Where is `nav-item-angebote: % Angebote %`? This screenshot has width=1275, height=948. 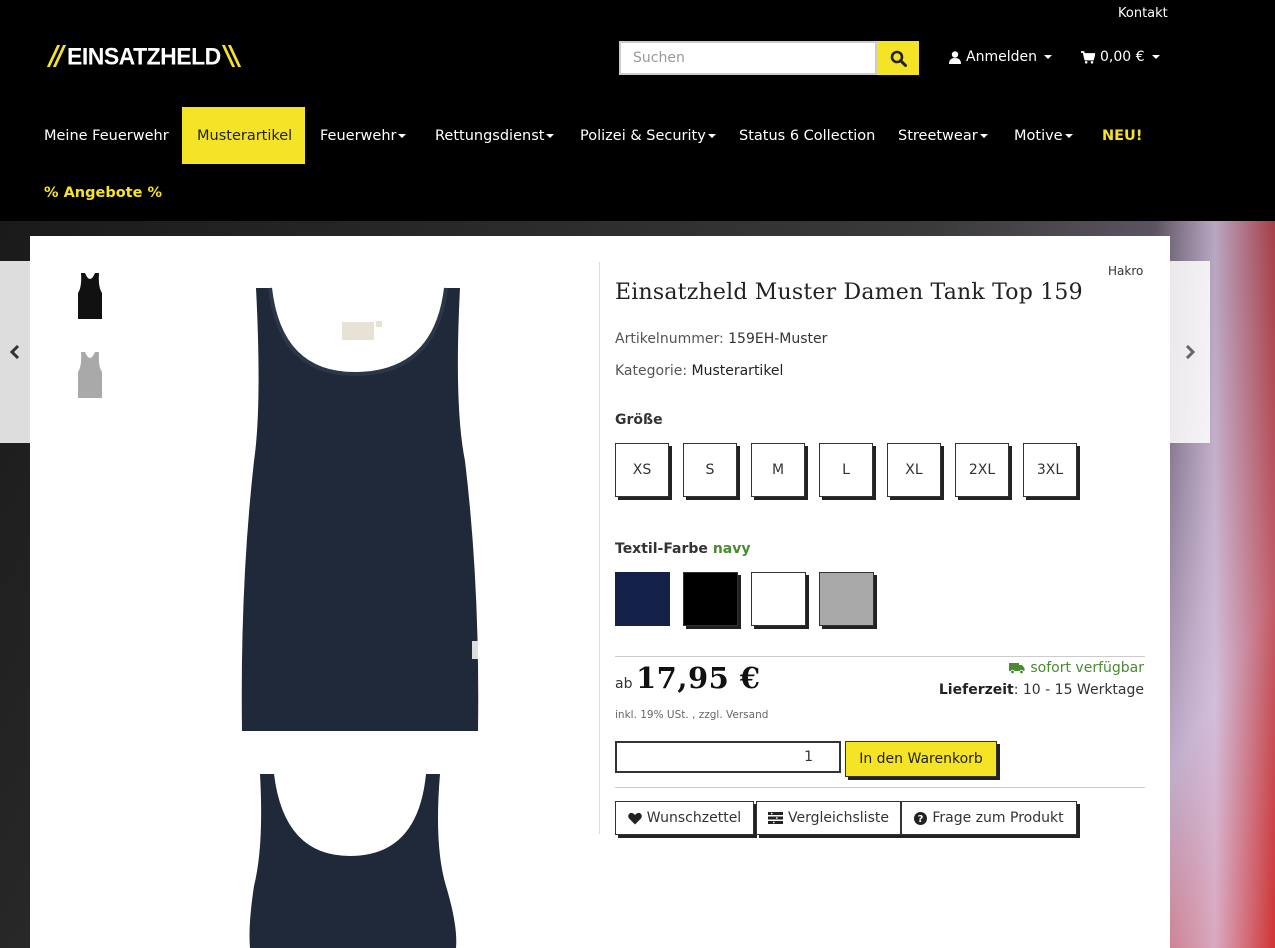 nav-item-angebote: % Angebote % is located at coordinates (103, 192).